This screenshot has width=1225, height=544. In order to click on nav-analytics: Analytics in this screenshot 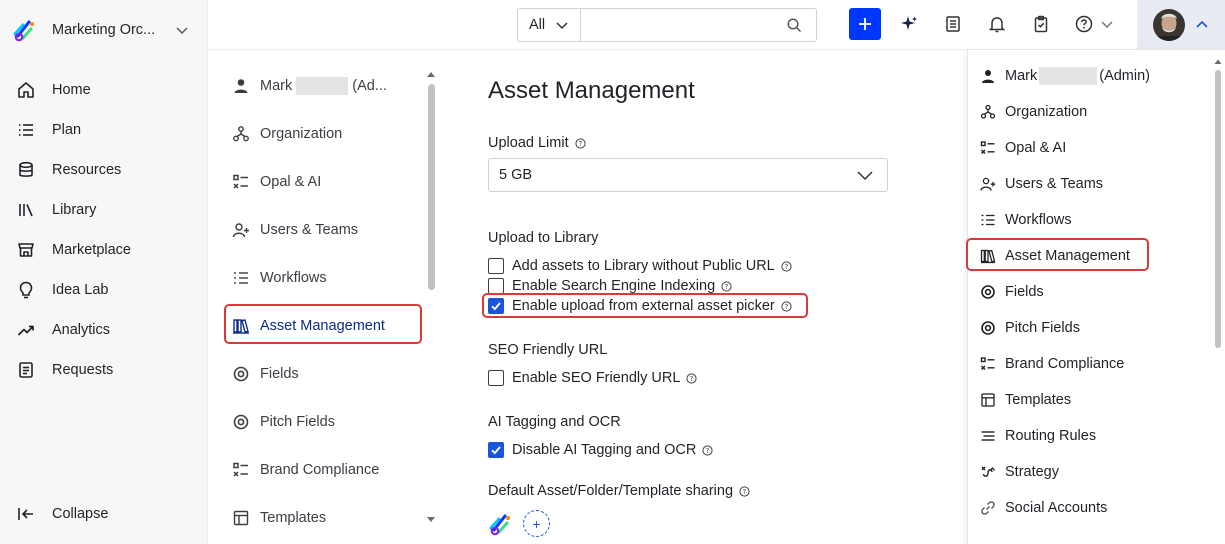, I will do `click(106, 330)`.